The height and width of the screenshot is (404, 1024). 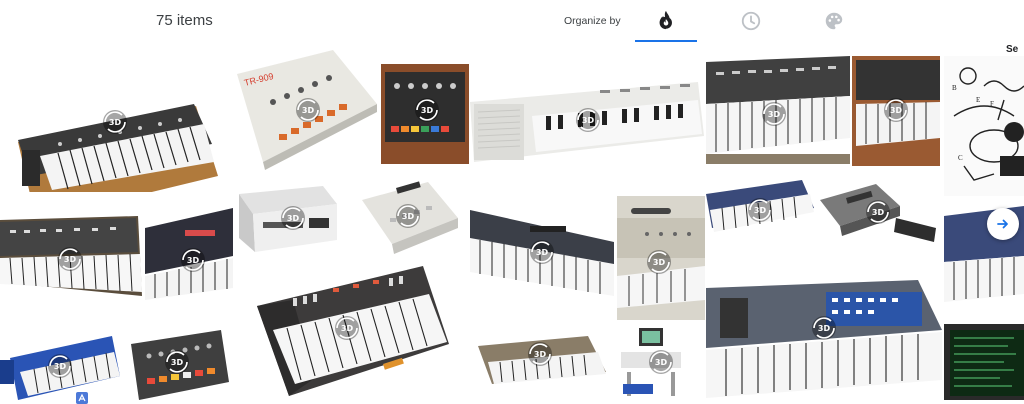 I want to click on screen-image, so click(x=984, y=362).